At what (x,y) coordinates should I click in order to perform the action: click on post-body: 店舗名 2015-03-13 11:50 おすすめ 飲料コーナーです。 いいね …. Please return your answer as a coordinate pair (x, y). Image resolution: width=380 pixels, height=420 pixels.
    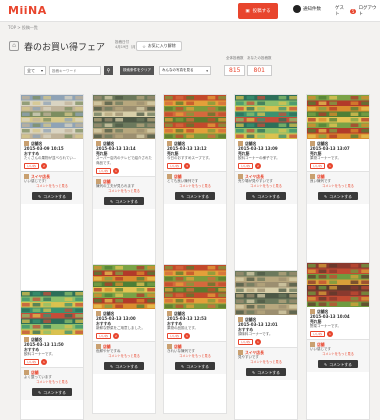
    Looking at the image, I should click on (52, 351).